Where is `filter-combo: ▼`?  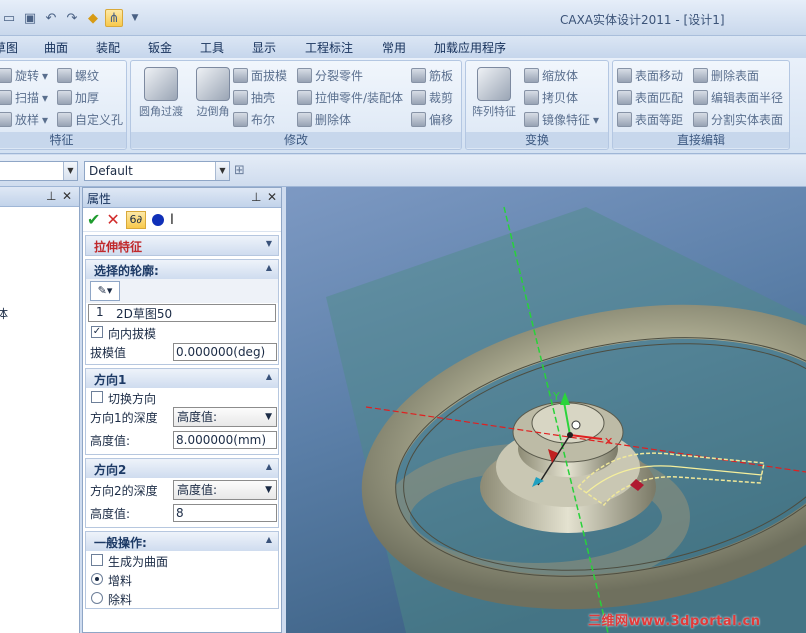
filter-combo: ▼ is located at coordinates (39, 171).